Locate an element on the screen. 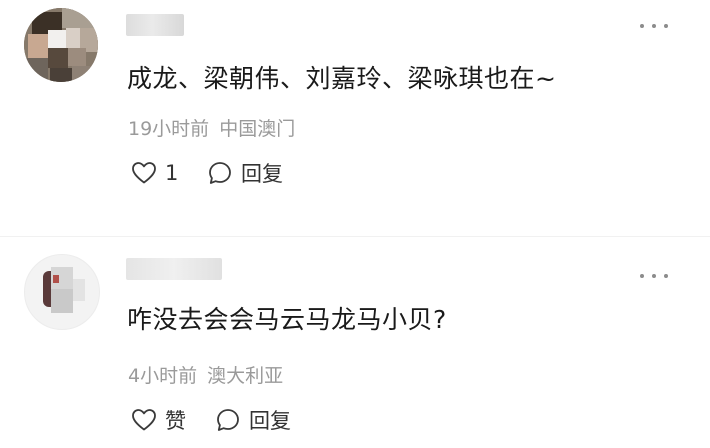  comment-time: 4小时前 is located at coordinates (163, 376).